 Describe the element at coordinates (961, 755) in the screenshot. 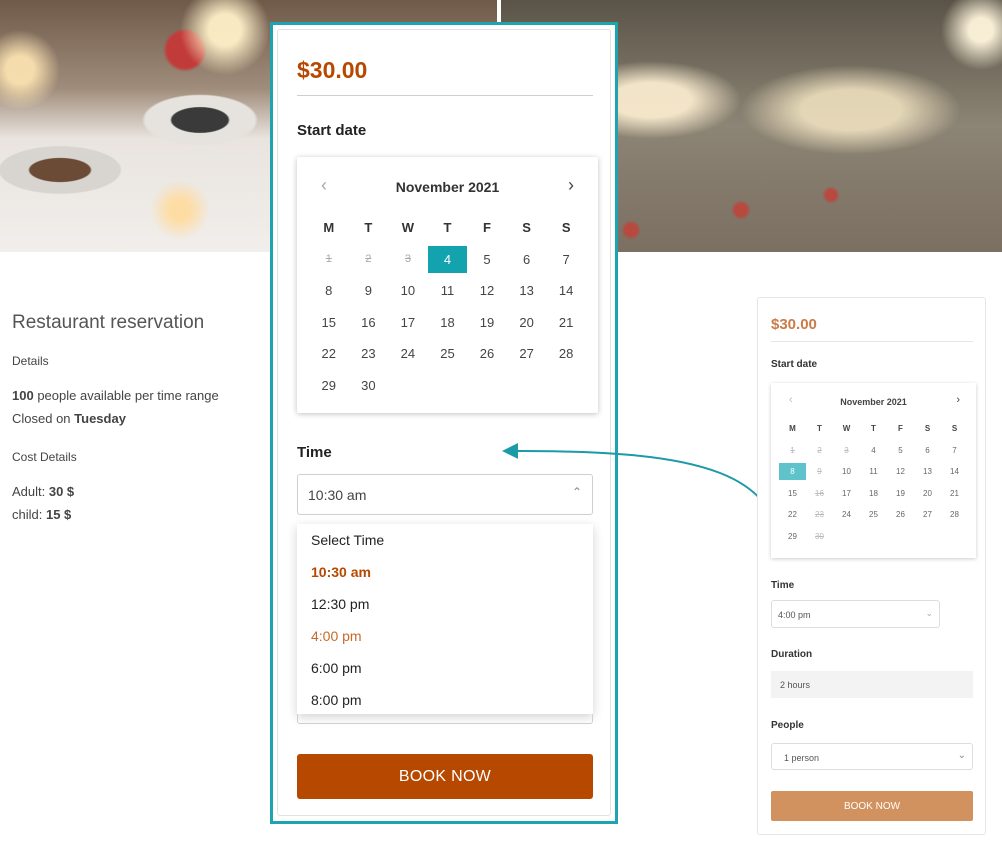

I see `chevron-down-icon: ⌄` at that location.